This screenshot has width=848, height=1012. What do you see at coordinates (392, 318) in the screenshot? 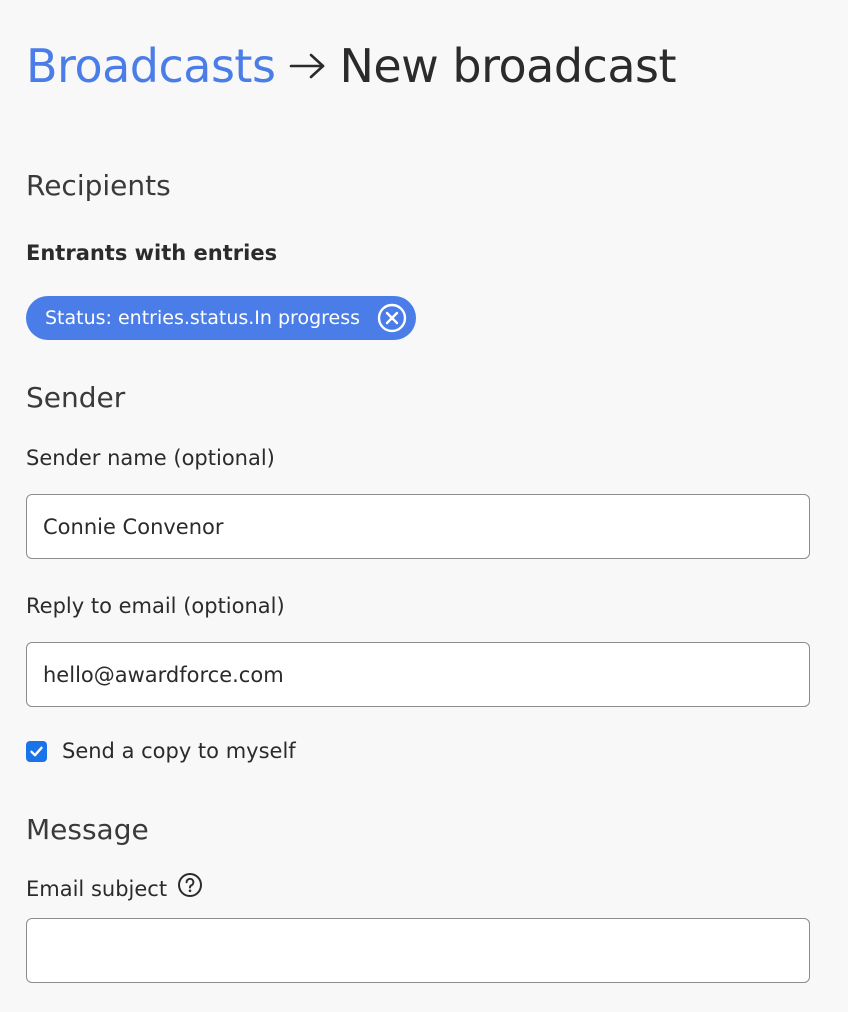
I see `close-circle-icon` at bounding box center [392, 318].